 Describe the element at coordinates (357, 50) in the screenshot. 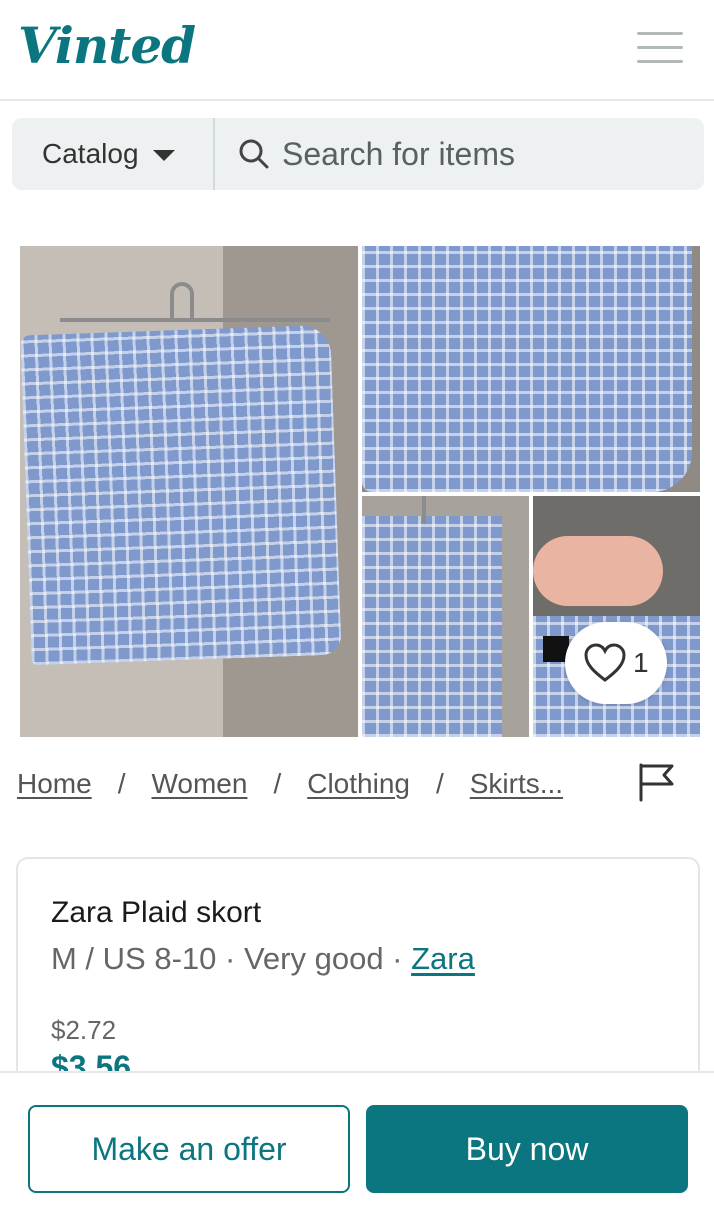

I see `top-header: Vinted` at that location.